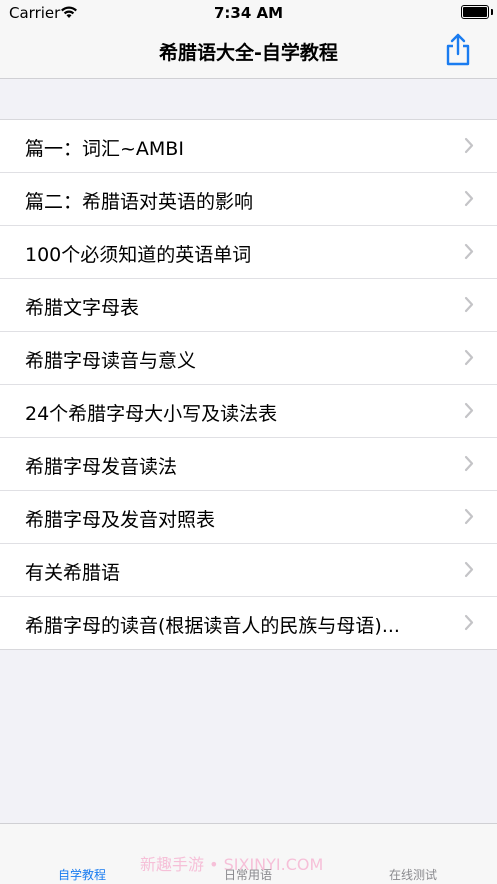  What do you see at coordinates (492, 12) in the screenshot?
I see `battery-tip` at bounding box center [492, 12].